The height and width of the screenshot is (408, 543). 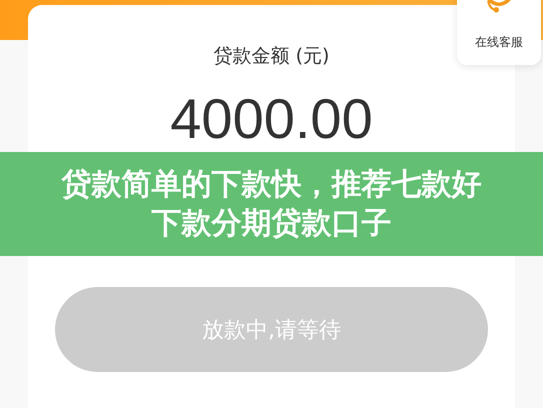 I want to click on loan-amount: 4000.00, so click(x=271, y=119).